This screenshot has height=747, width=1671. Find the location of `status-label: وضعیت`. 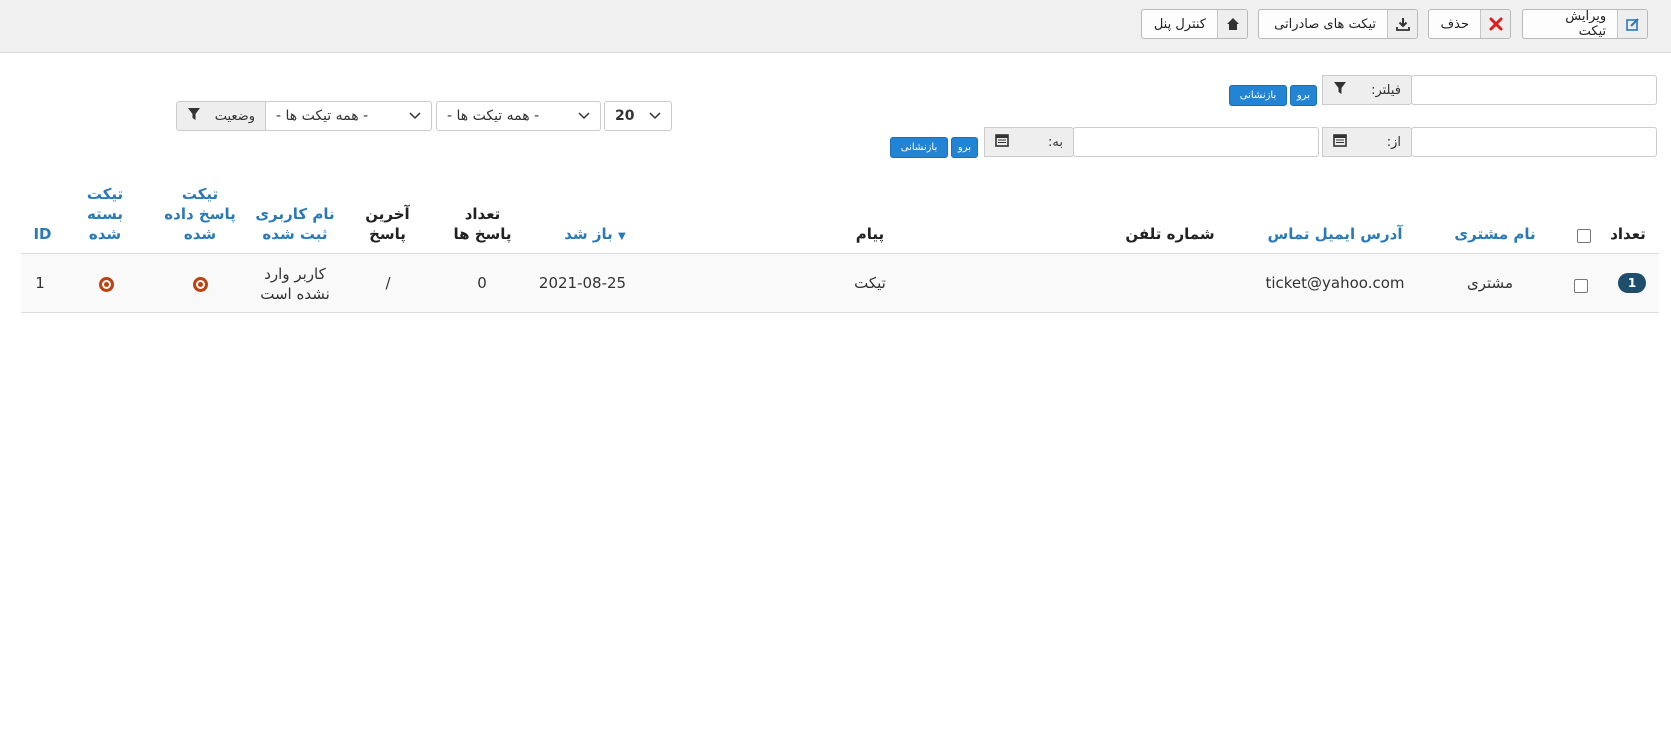

status-label: وضعیت is located at coordinates (234, 116).